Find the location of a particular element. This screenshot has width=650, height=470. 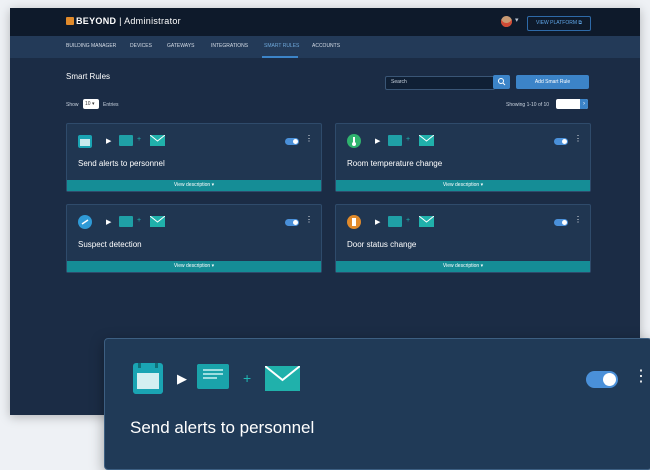

entries-select: 10 ▾ is located at coordinates (91, 104).